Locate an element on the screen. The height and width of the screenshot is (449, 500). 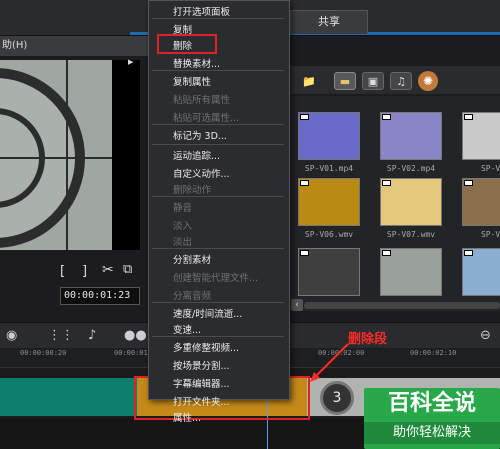
menu-item: 分离音频 is located at coordinates (192, 296).